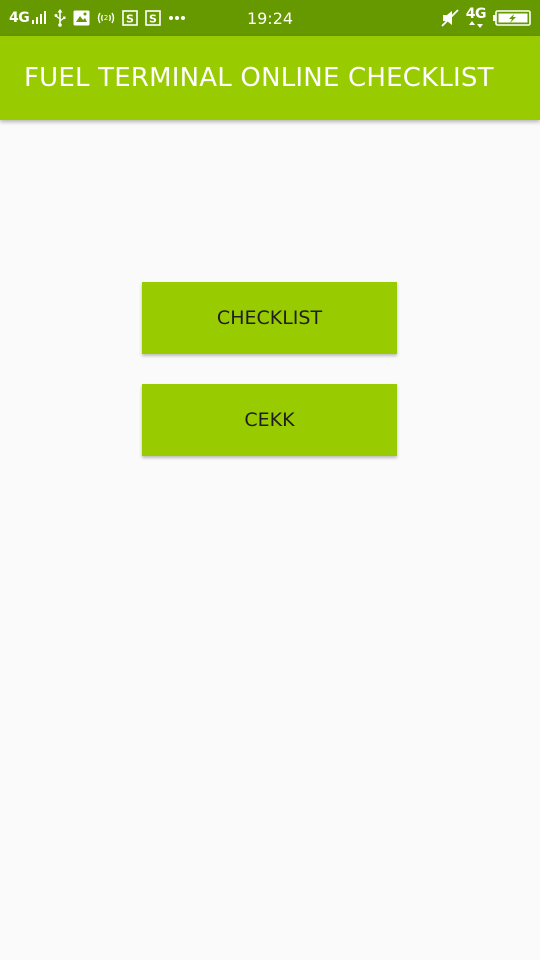 The height and width of the screenshot is (960, 540). I want to click on cekk-button: CEKK, so click(269, 420).